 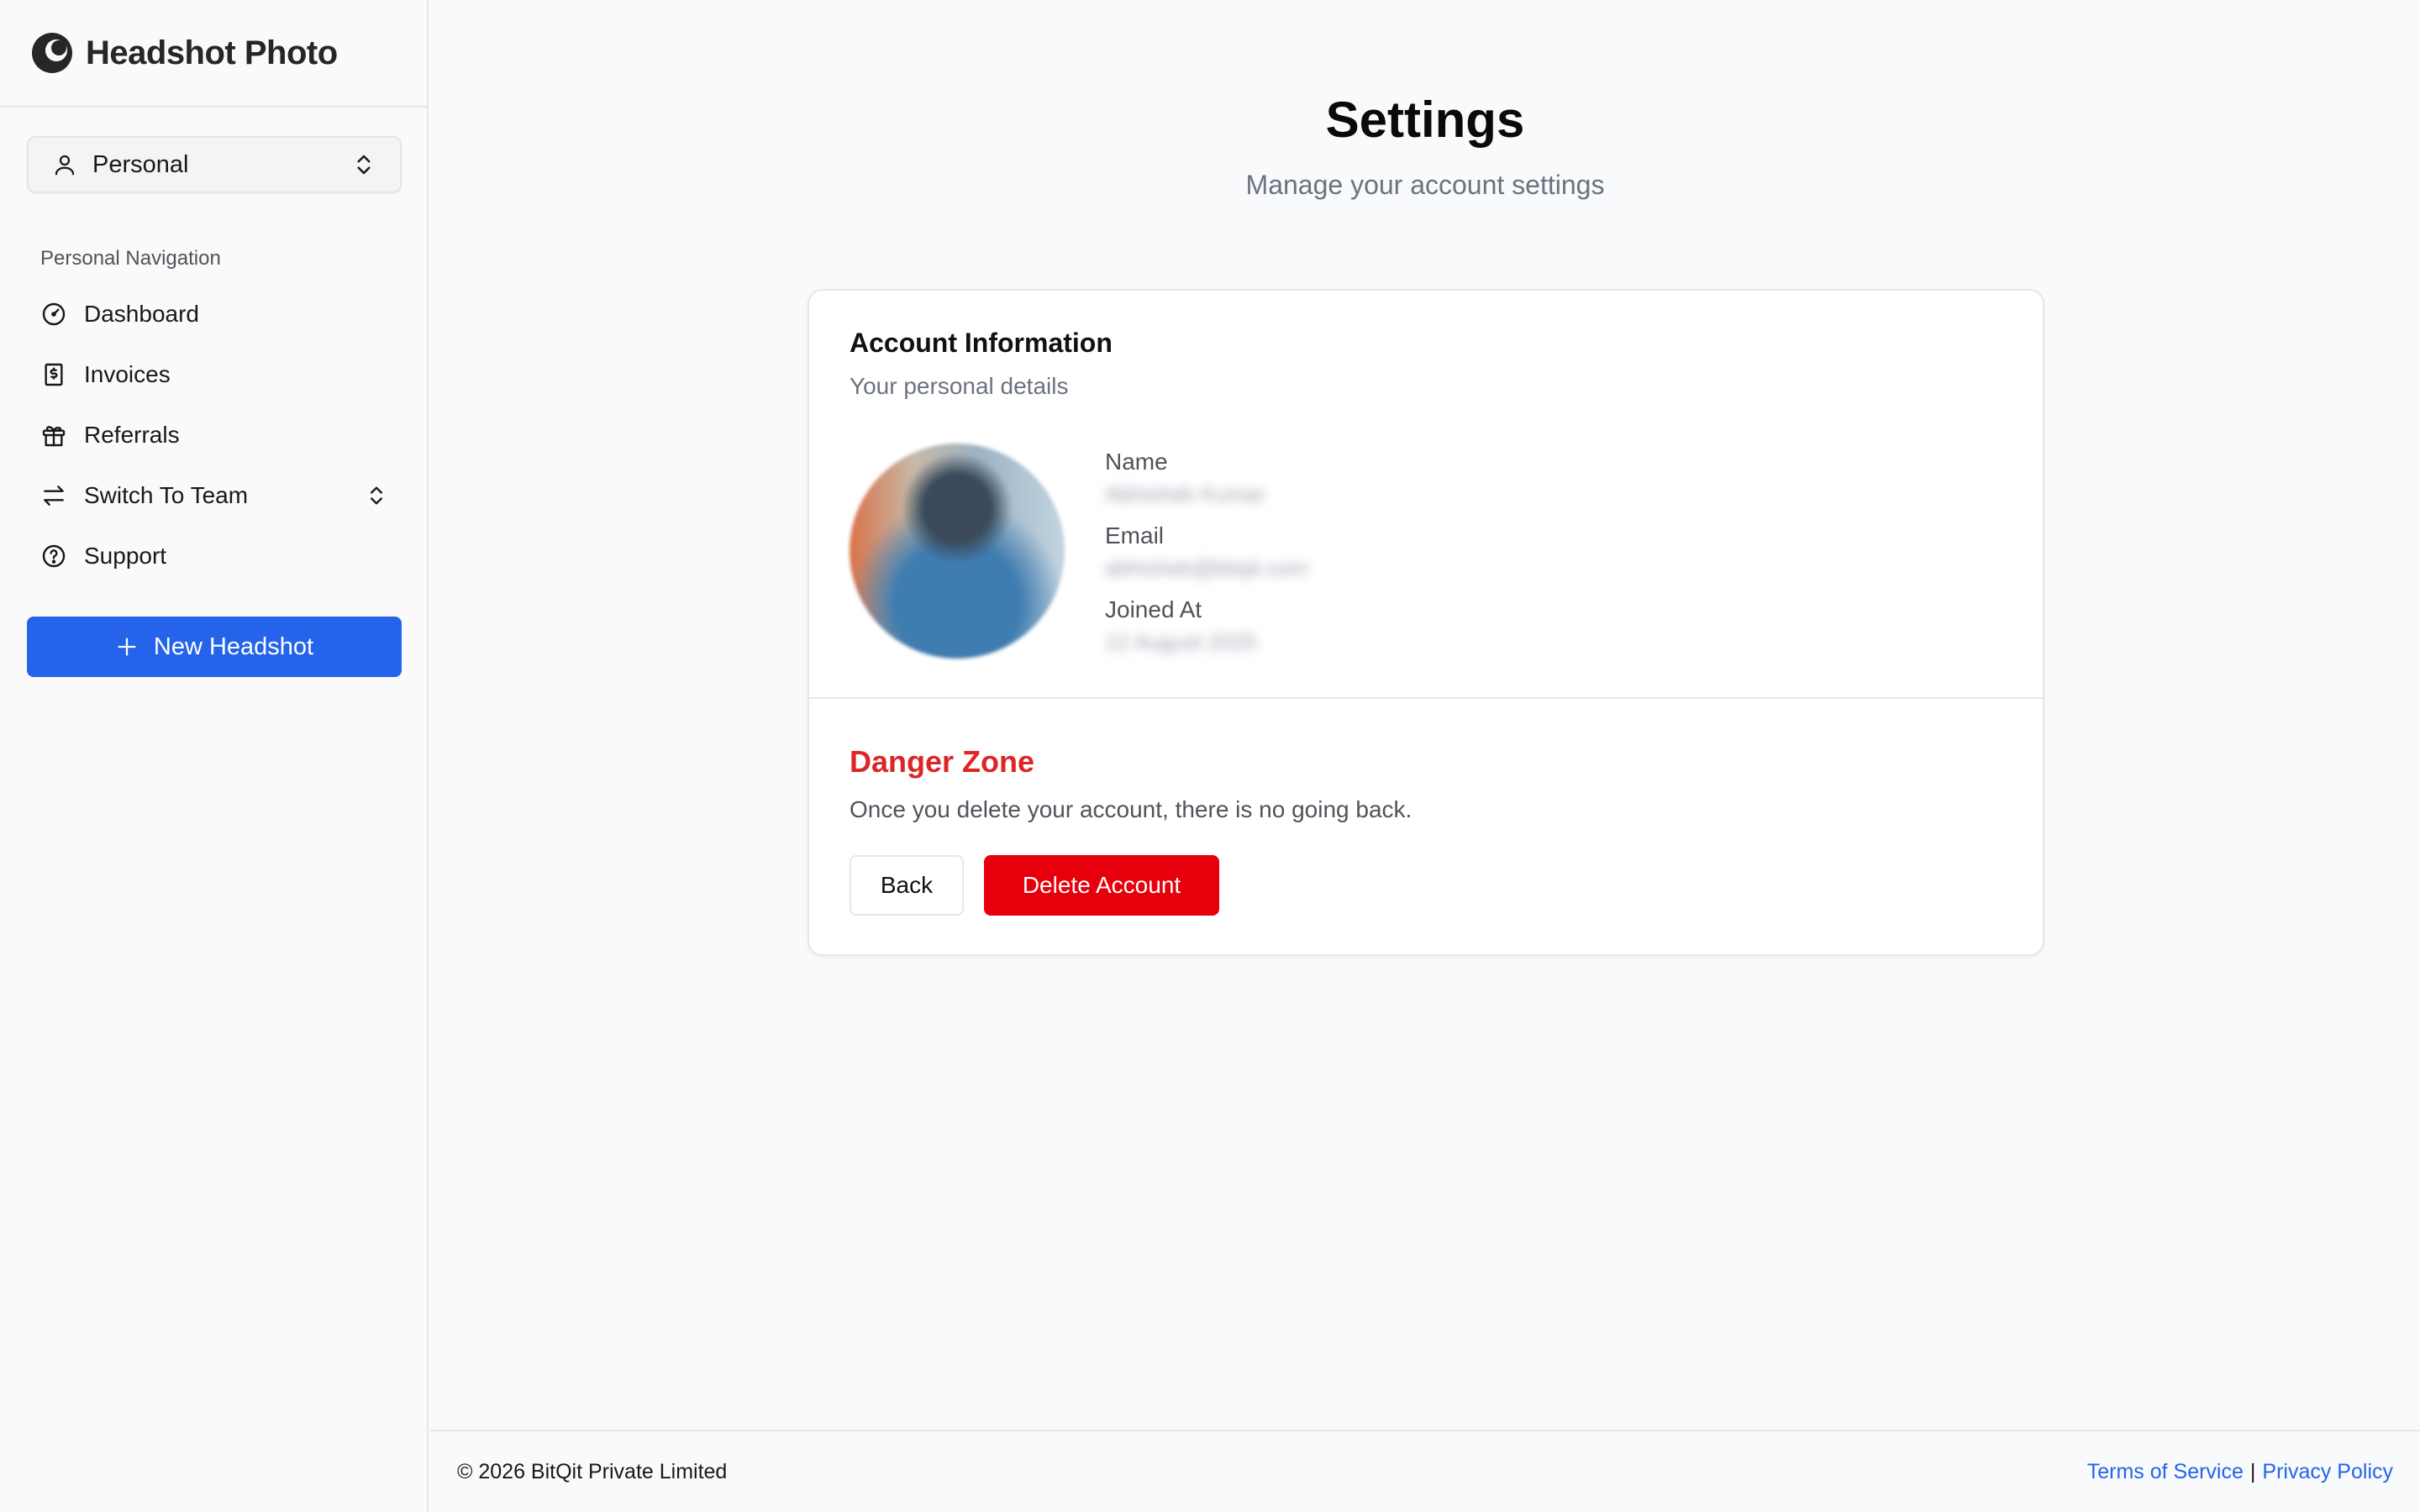 What do you see at coordinates (166, 495) in the screenshot?
I see `sidebar-item-label: Switch To Team` at bounding box center [166, 495].